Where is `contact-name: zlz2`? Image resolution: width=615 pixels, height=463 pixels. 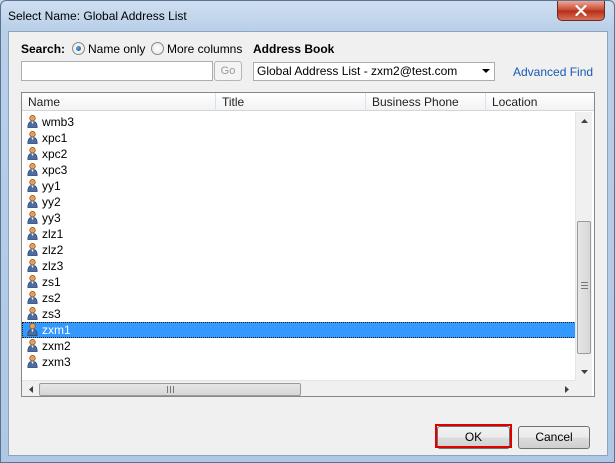 contact-name: zlz2 is located at coordinates (53, 250).